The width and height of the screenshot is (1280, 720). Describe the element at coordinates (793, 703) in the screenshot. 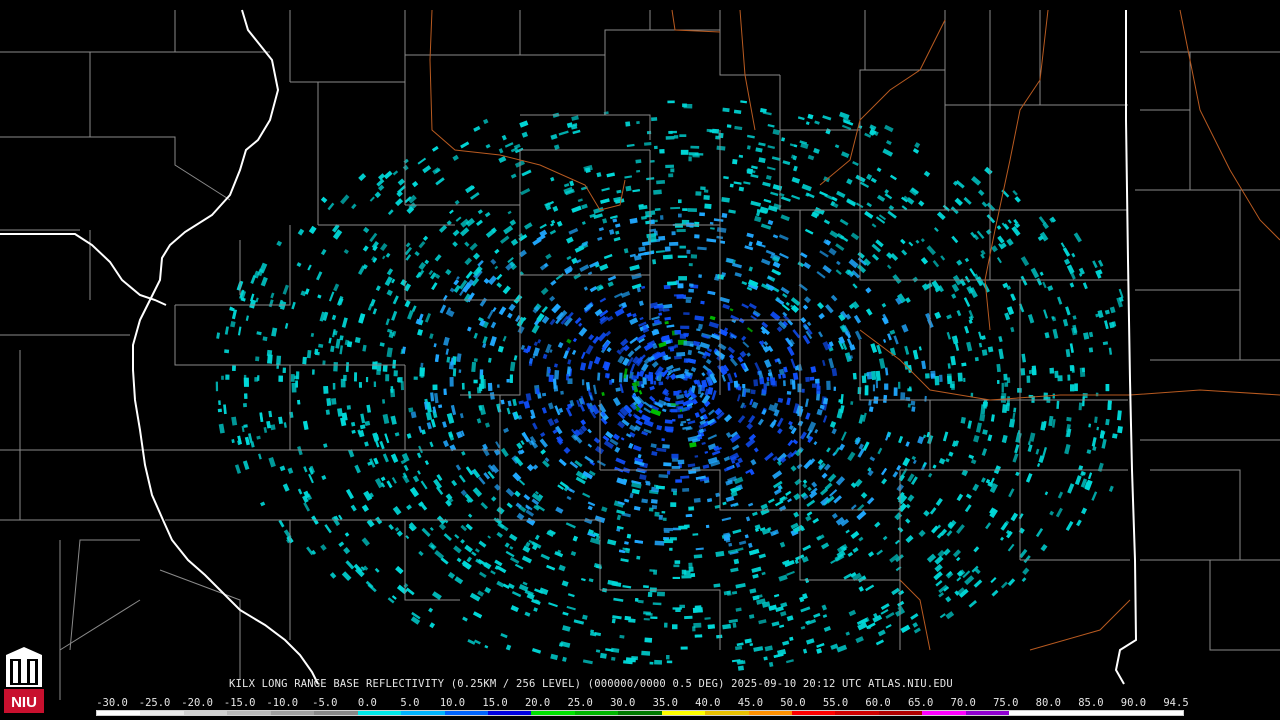

I see `scale-label: 50.0` at that location.